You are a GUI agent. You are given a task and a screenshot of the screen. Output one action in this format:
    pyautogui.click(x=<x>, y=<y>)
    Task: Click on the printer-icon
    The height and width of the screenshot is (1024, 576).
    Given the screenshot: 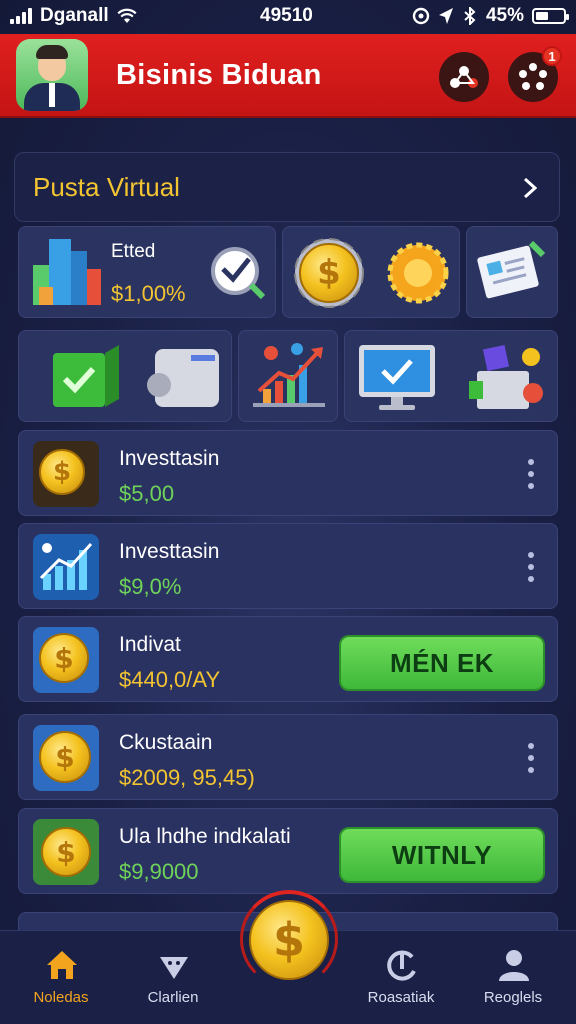 What is the action you would take?
    pyautogui.click(x=183, y=378)
    